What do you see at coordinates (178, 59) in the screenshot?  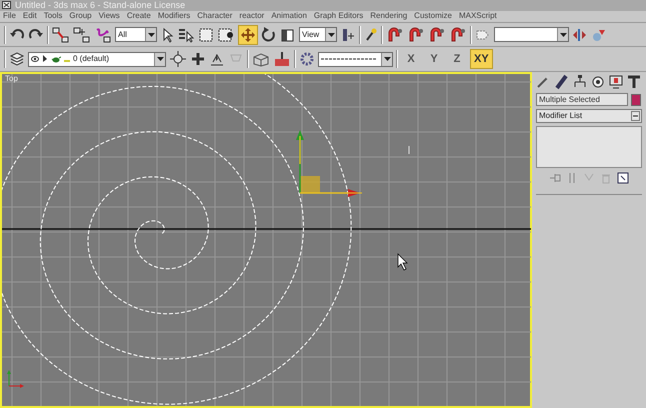 I see `layer-properties-icon` at bounding box center [178, 59].